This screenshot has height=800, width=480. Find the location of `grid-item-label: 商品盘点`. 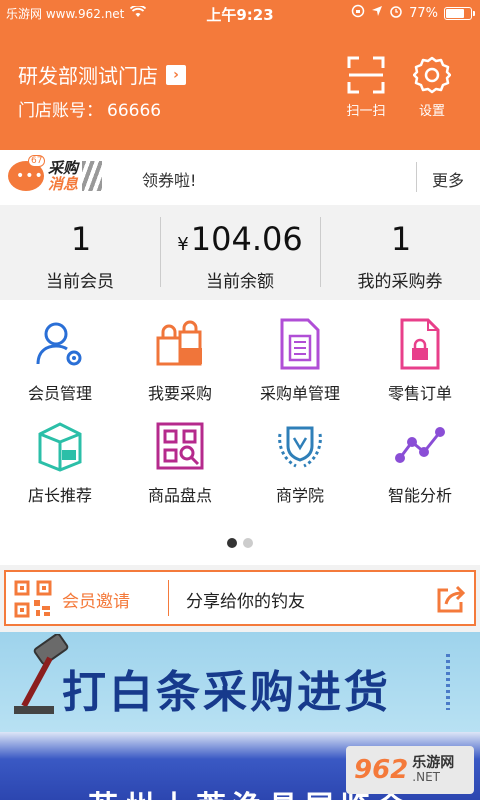

grid-item-label: 商品盘点 is located at coordinates (179, 495).